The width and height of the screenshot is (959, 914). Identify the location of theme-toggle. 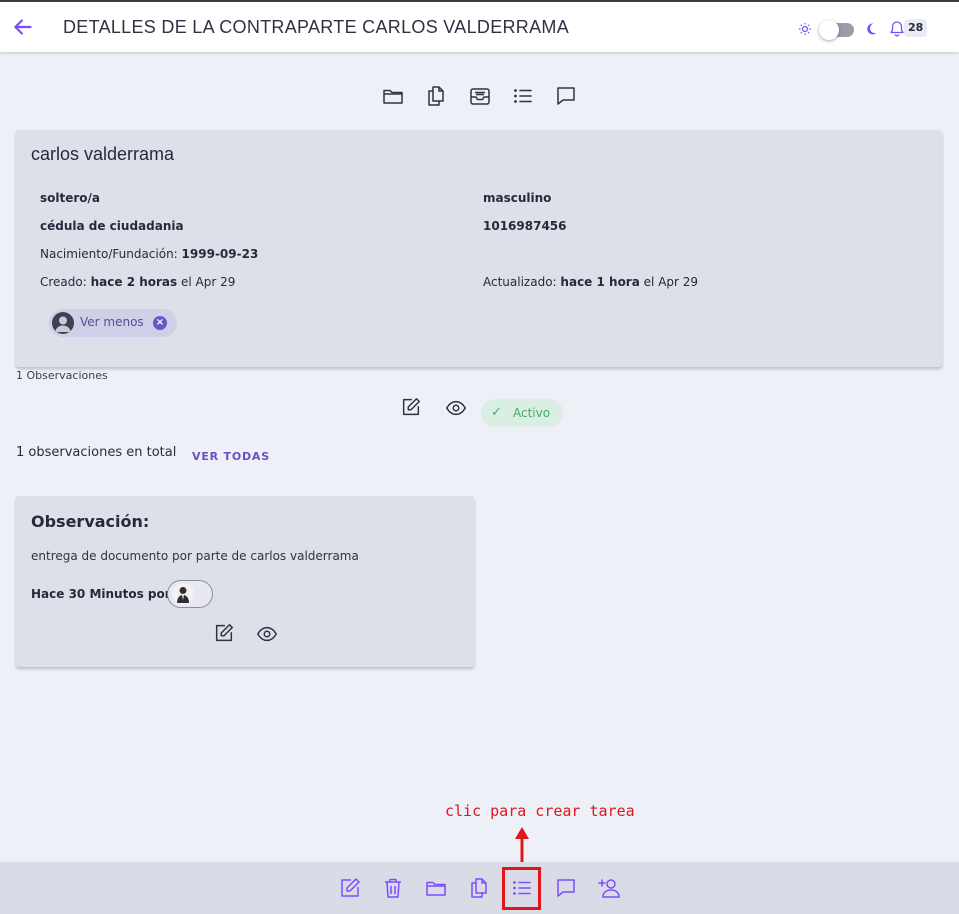
(836, 30).